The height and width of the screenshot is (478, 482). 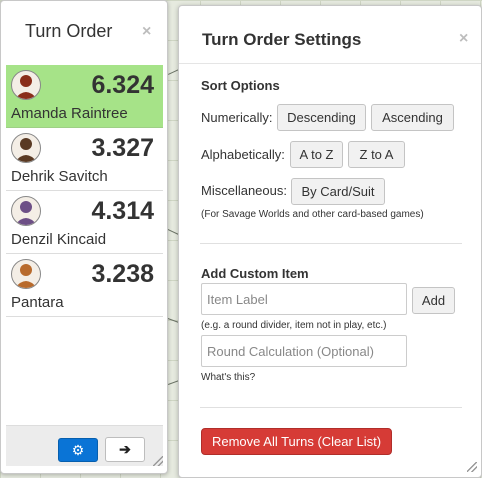 What do you see at coordinates (316, 154) in the screenshot?
I see `sort-a-to-z-button: A to Z` at bounding box center [316, 154].